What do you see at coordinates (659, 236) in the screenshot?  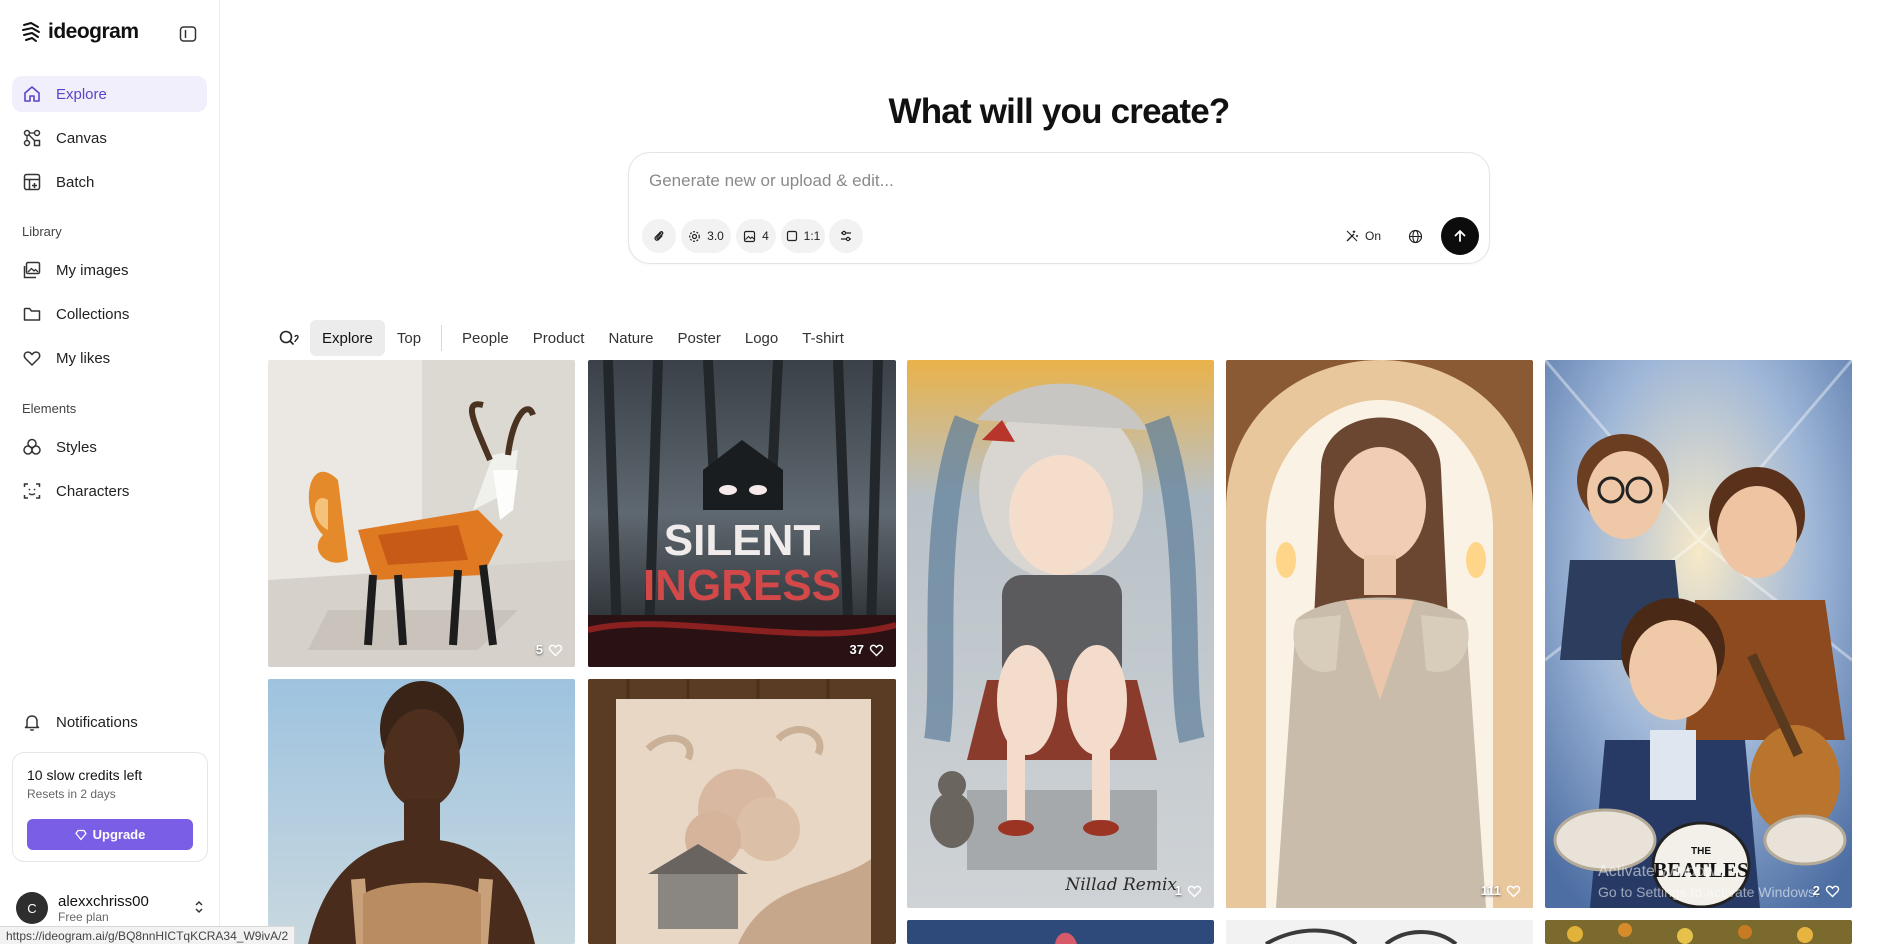 I see `attach-button` at bounding box center [659, 236].